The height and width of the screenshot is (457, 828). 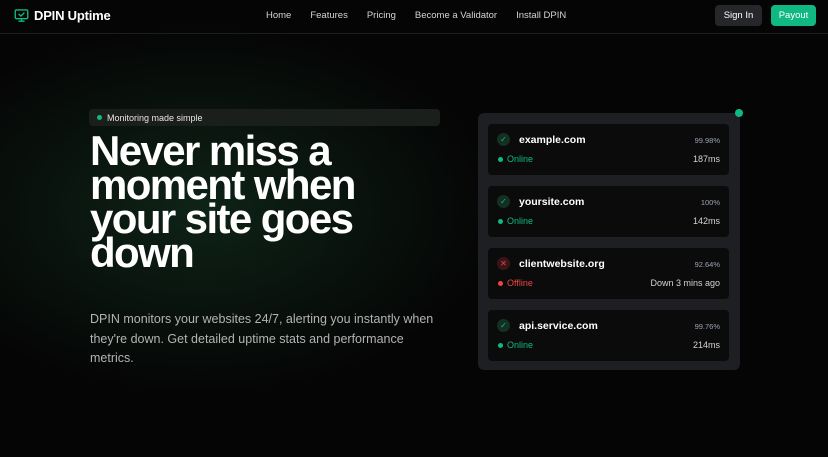 What do you see at coordinates (707, 264) in the screenshot?
I see `monitor-uptime-percent: 92.64%` at bounding box center [707, 264].